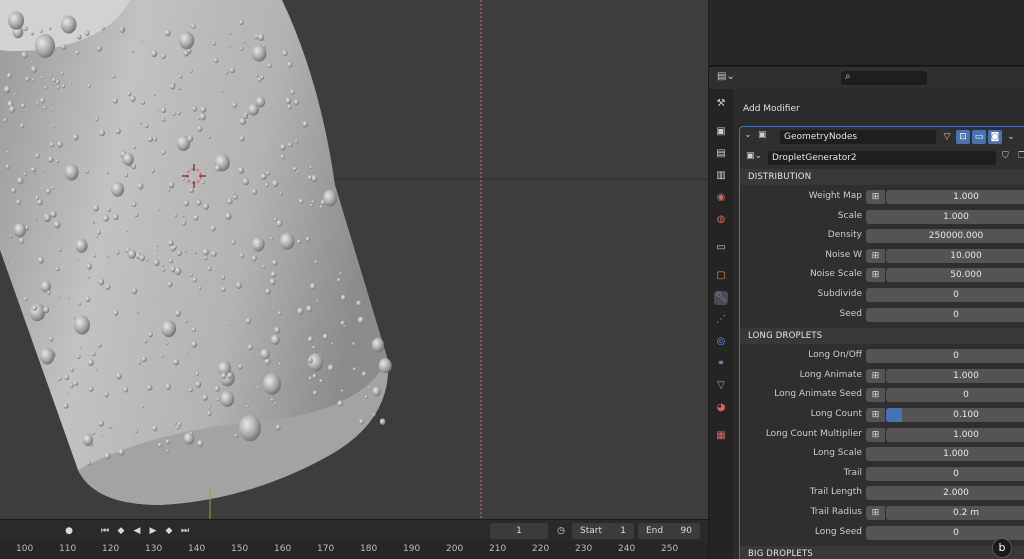  What do you see at coordinates (771, 109) in the screenshot?
I see `add-modifier-button: Add Modifier` at bounding box center [771, 109].